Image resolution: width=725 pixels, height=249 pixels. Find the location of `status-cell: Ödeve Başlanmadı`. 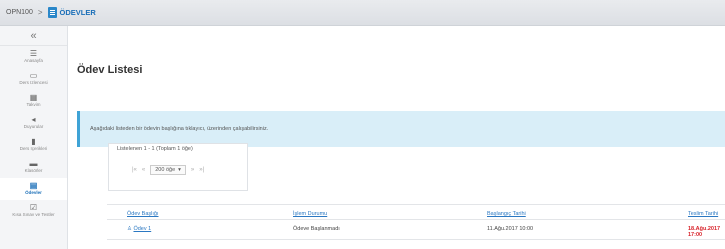

status-cell: Ödeve Başlanmadı is located at coordinates (316, 229).